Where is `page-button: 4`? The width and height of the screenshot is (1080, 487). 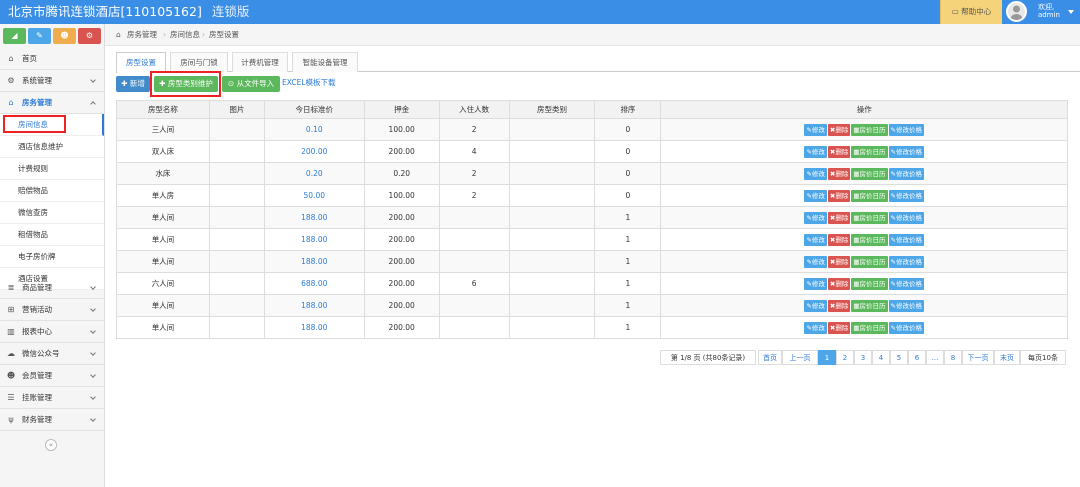
page-button: 4 is located at coordinates (881, 357).